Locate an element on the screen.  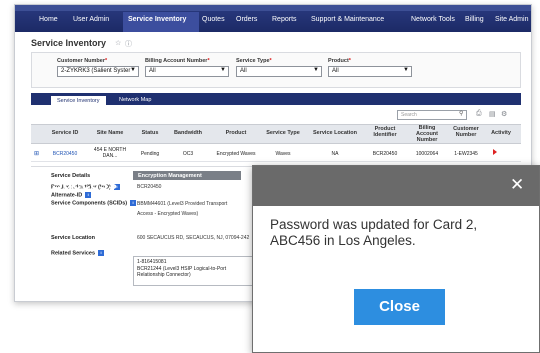
cell-bandwidth: OC3 is located at coordinates (188, 154).